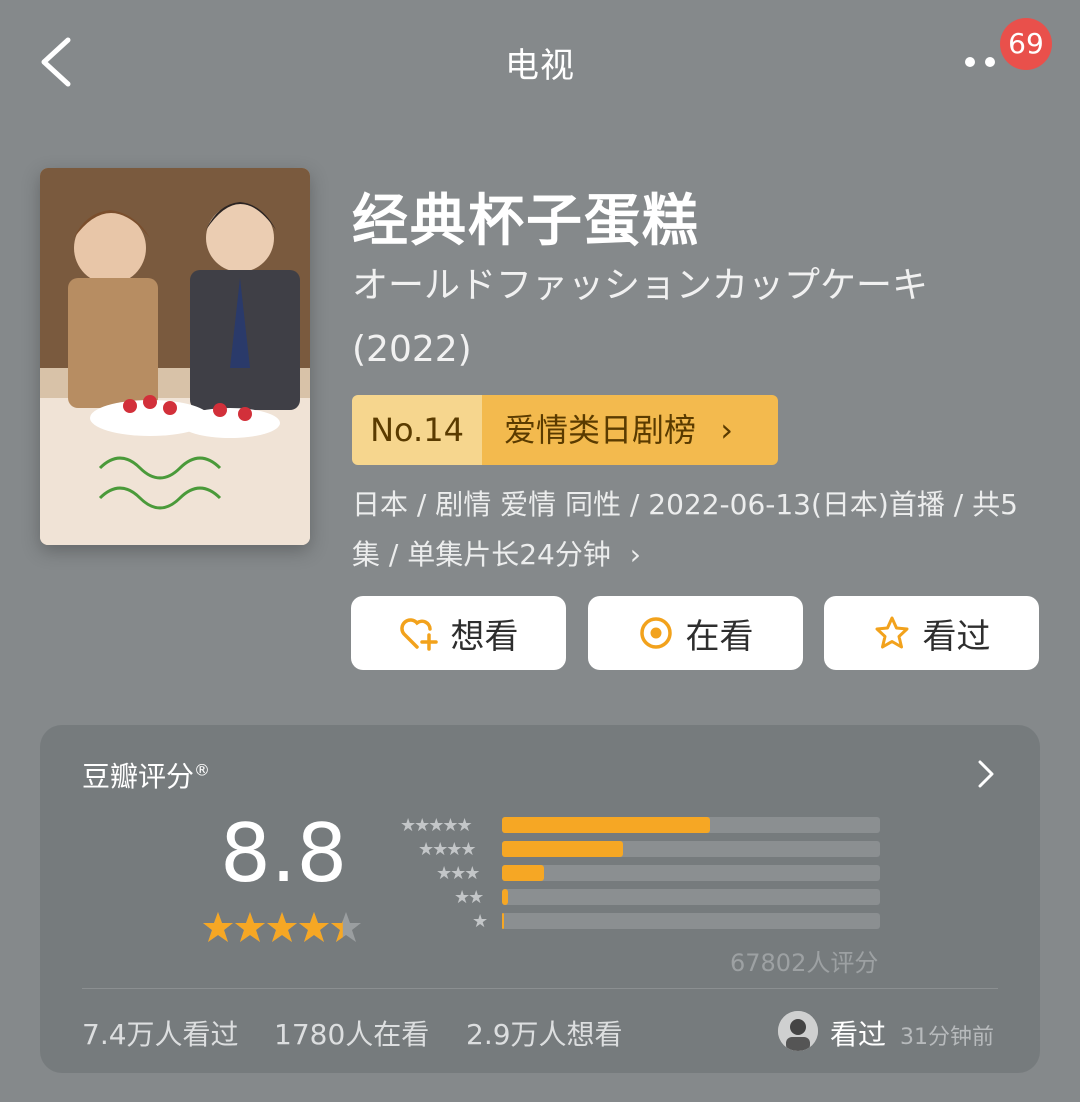  I want to click on nav-title: 电视, so click(540, 66).